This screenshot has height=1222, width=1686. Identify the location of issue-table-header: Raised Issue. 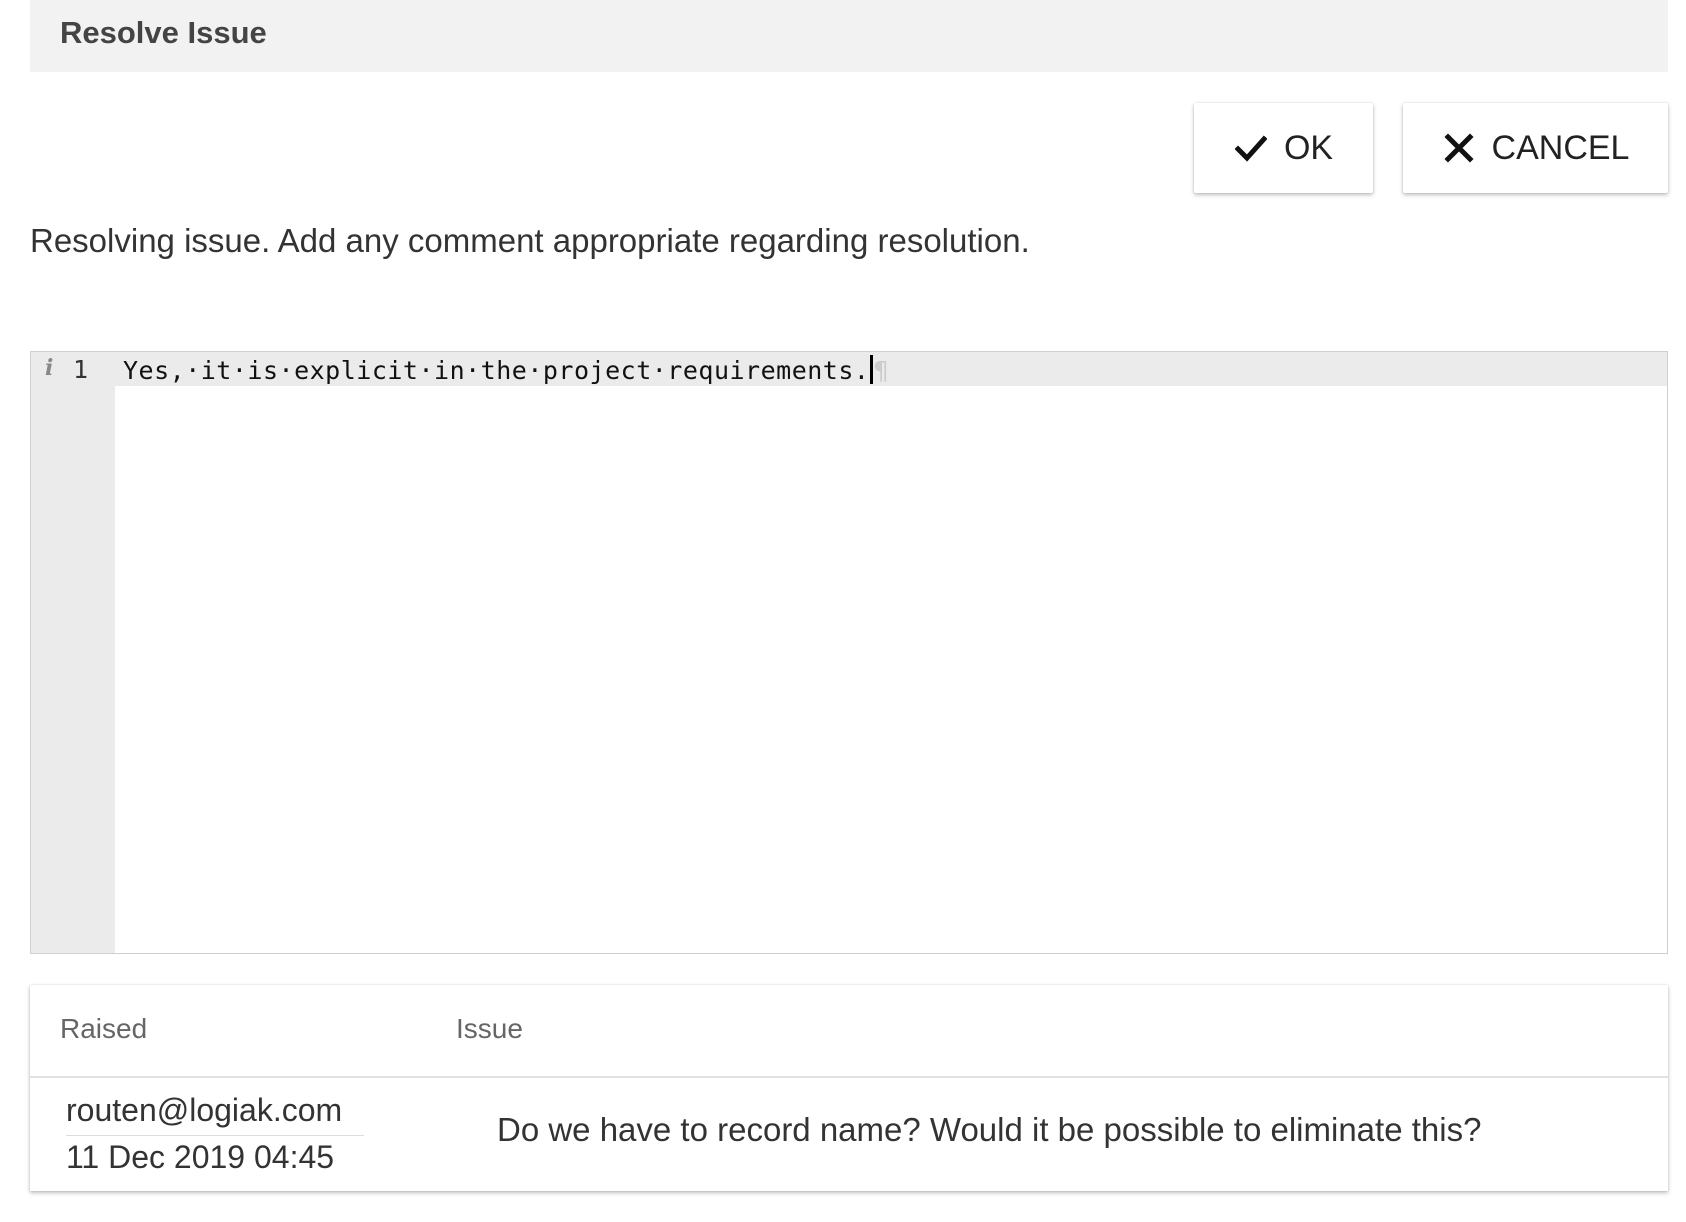
(849, 1031).